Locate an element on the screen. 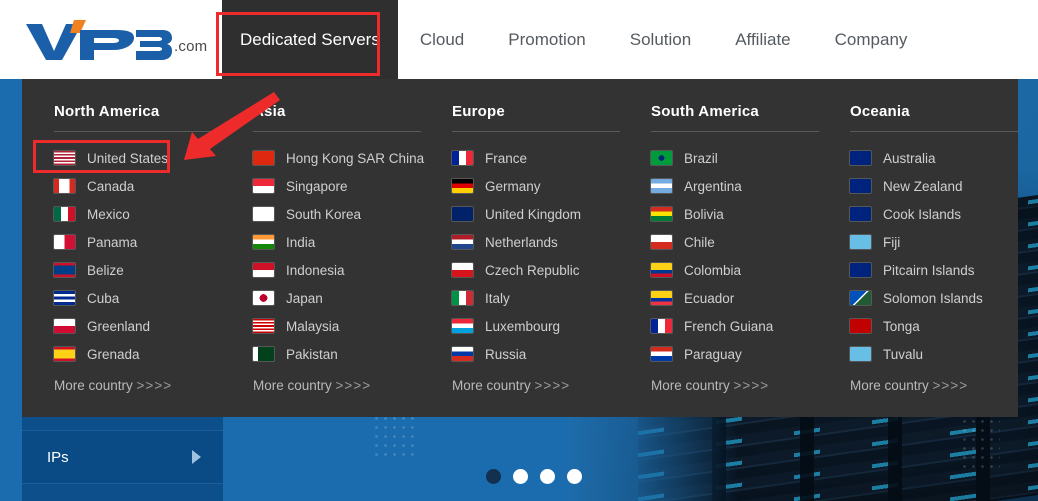  country-link-ecuador: Ecuador is located at coordinates (750, 298).